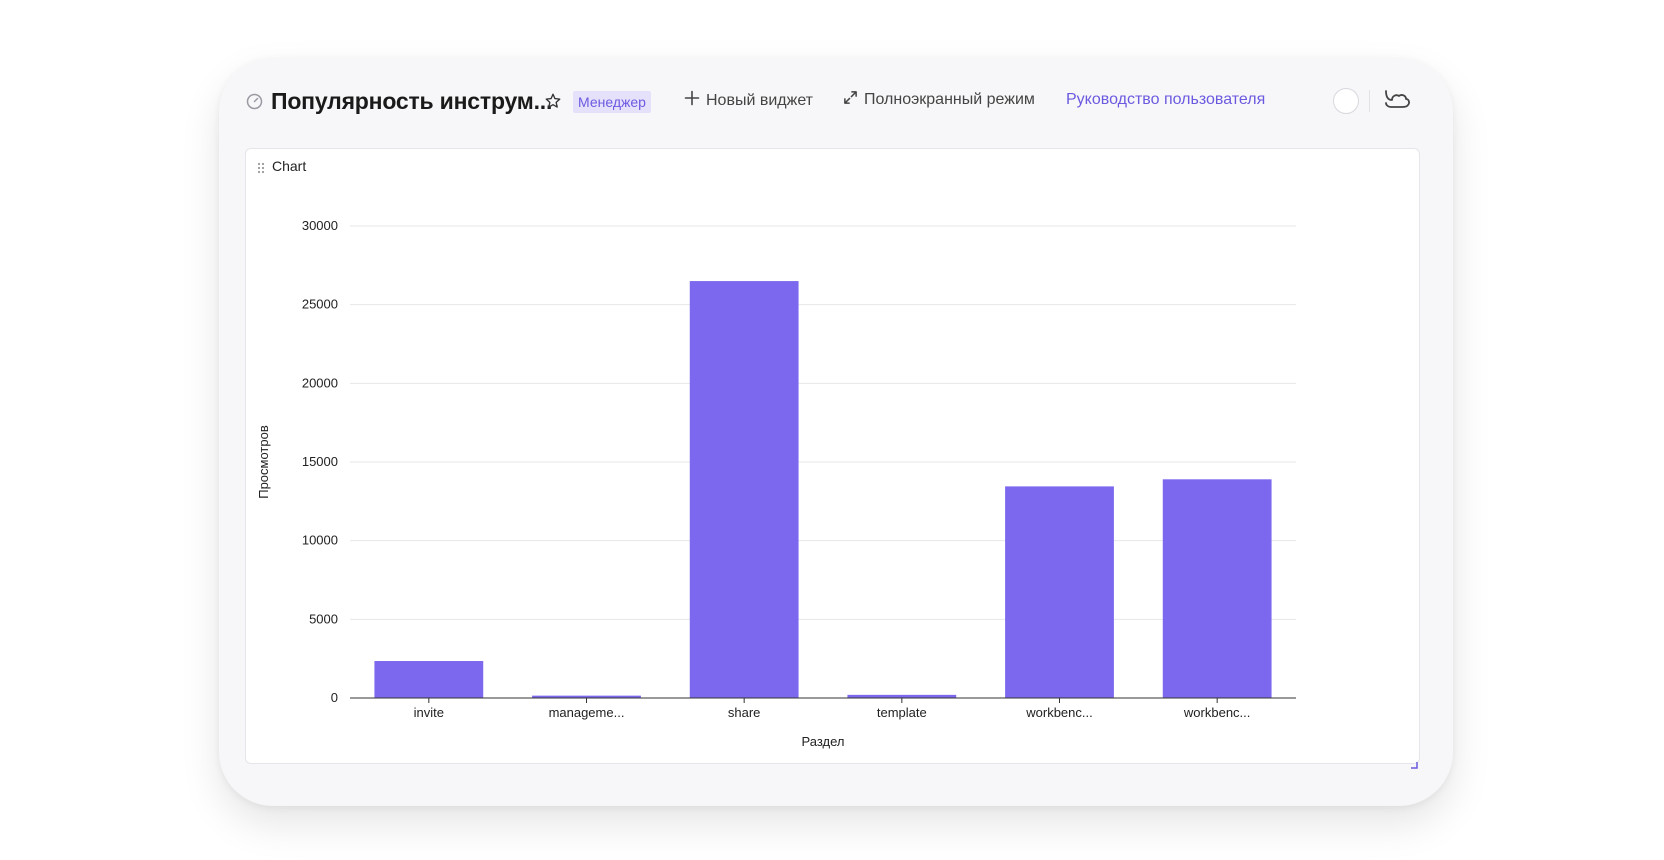  I want to click on y-axis-ticks: 0 5000 10000 15000 20000 25000 30000, so click(320, 461).